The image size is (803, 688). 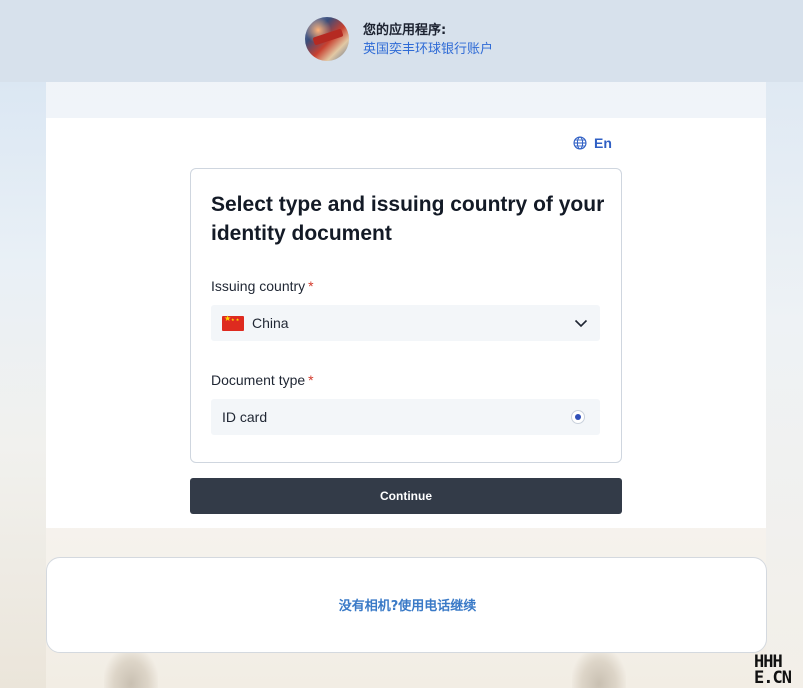 What do you see at coordinates (773, 678) in the screenshot?
I see `watermark-line-2: E.CN` at bounding box center [773, 678].